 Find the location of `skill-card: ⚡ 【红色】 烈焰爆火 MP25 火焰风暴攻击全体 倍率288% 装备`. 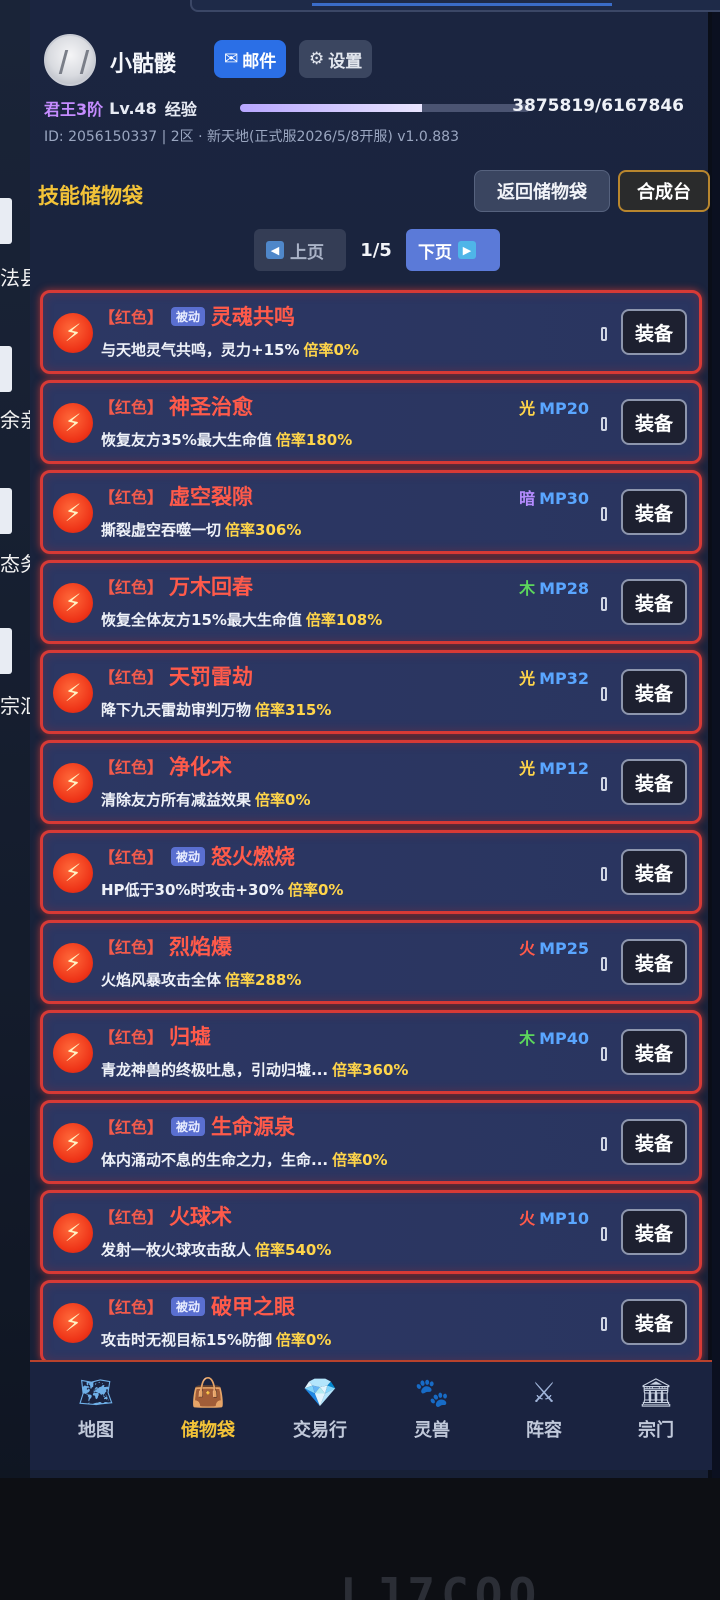

skill-card: ⚡ 【红色】 烈焰爆火 MP25 火焰风暴攻击全体 倍率288% 装备 is located at coordinates (371, 962).